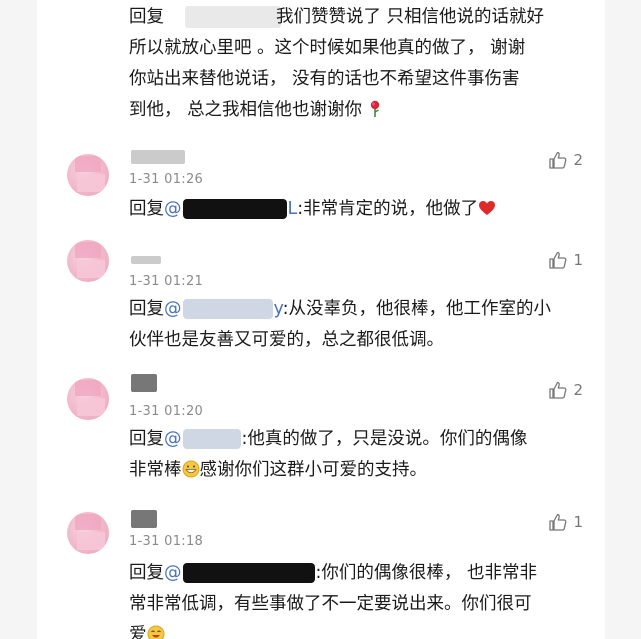 The image size is (641, 639). Describe the element at coordinates (330, 604) in the screenshot. I see `reply-body: 常非常低调，有些事做了不一定要说出来。你们很可` at that location.